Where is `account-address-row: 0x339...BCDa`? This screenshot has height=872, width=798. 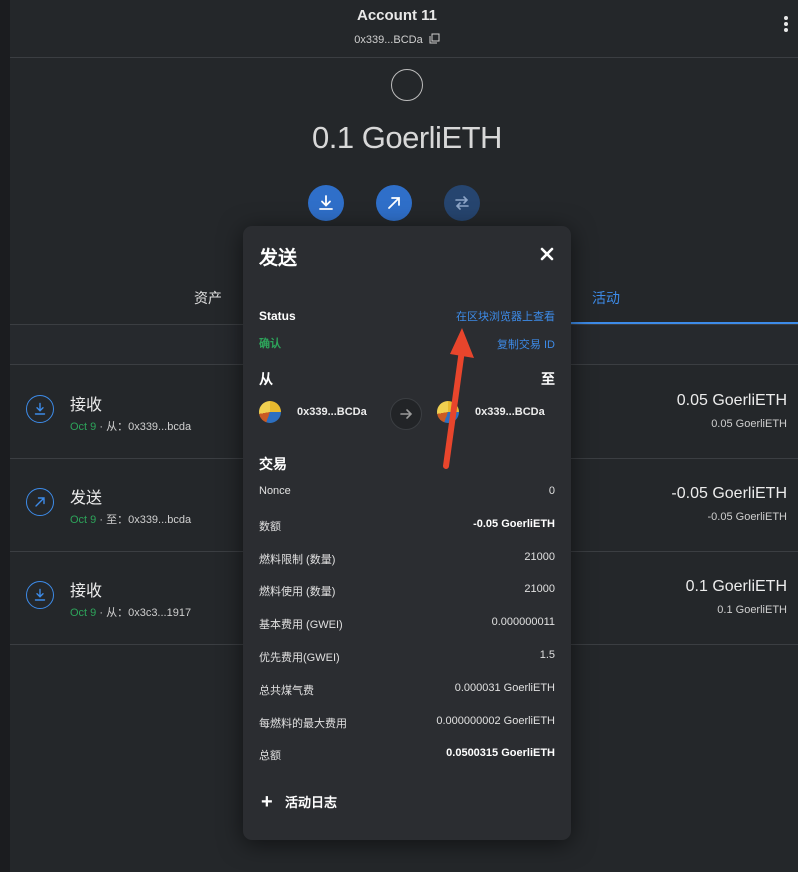
account-address-row: 0x339...BCDa is located at coordinates (397, 40).